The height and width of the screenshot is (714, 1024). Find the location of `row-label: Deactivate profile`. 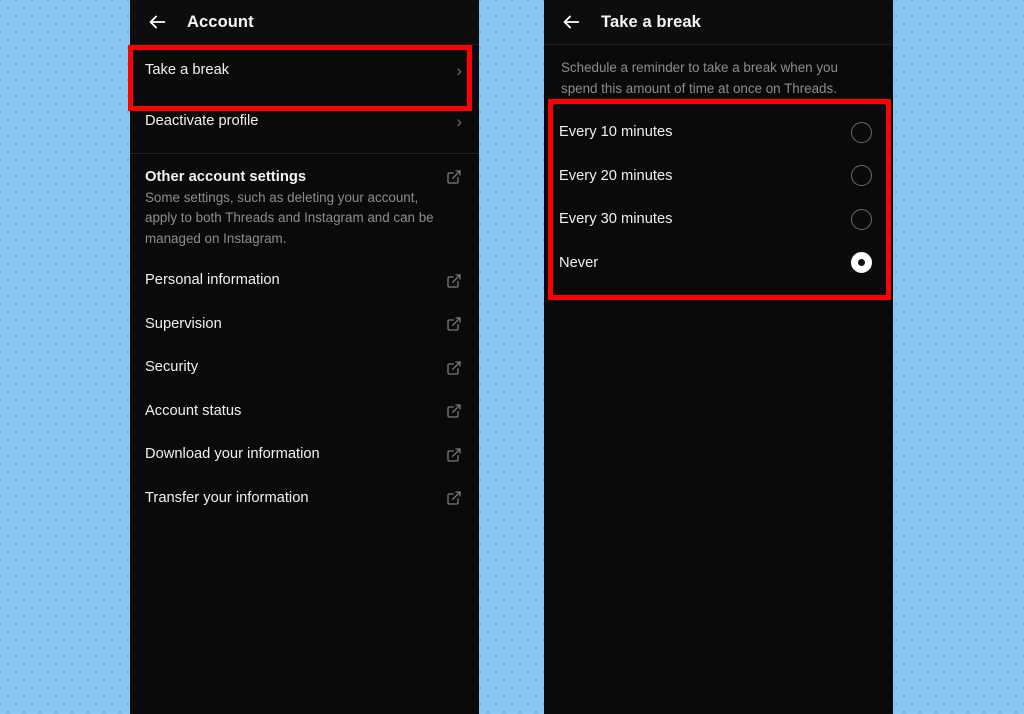

row-label: Deactivate profile is located at coordinates (202, 120).